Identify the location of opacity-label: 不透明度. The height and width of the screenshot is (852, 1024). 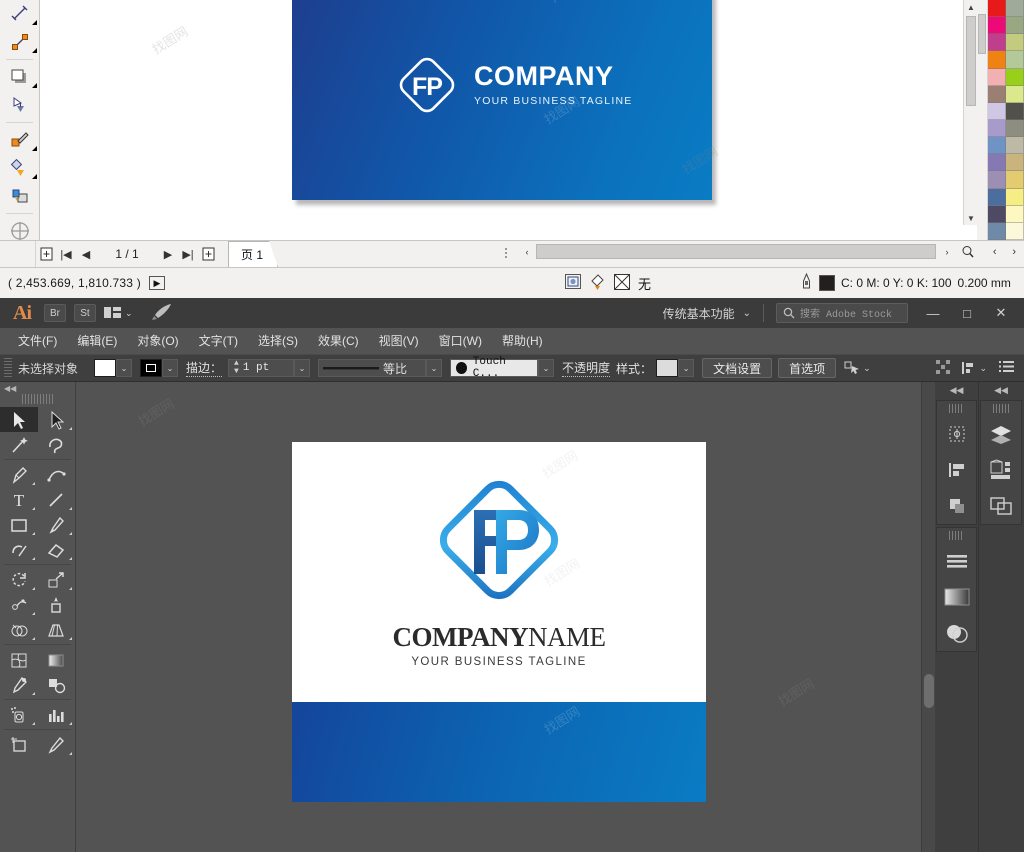
(586, 368).